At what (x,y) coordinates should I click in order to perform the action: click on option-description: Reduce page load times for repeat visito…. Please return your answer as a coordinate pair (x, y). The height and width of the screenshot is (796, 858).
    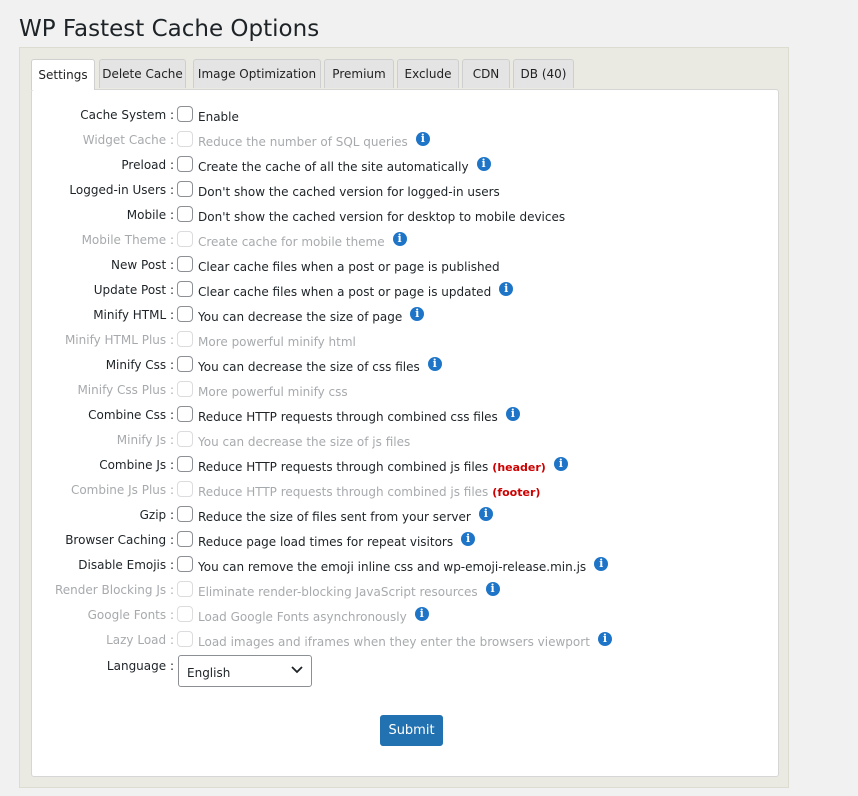
    Looking at the image, I should click on (337, 540).